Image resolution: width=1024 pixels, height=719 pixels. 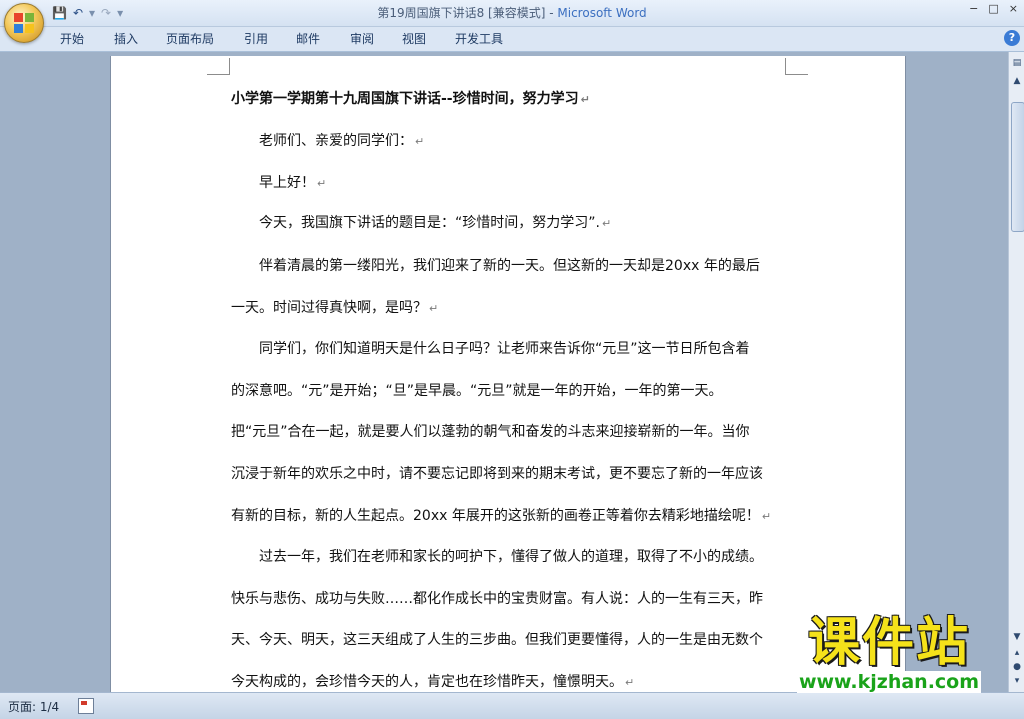 I want to click on line-text: 过去一年，我们在老师和家长的呵护下，懂得了做人的道理，取得了不小的成绩。, so click(x=511, y=557).